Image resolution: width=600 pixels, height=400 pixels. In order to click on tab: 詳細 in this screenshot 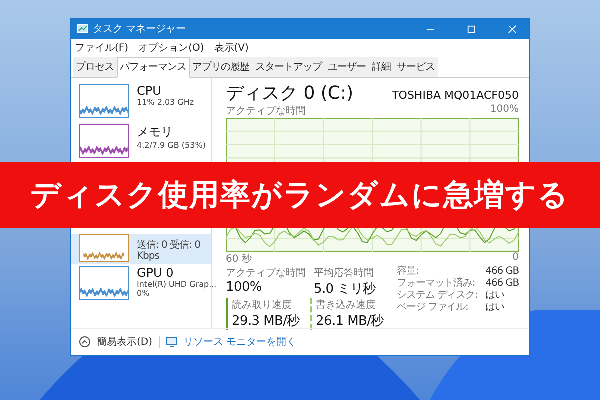, I will do `click(381, 67)`.